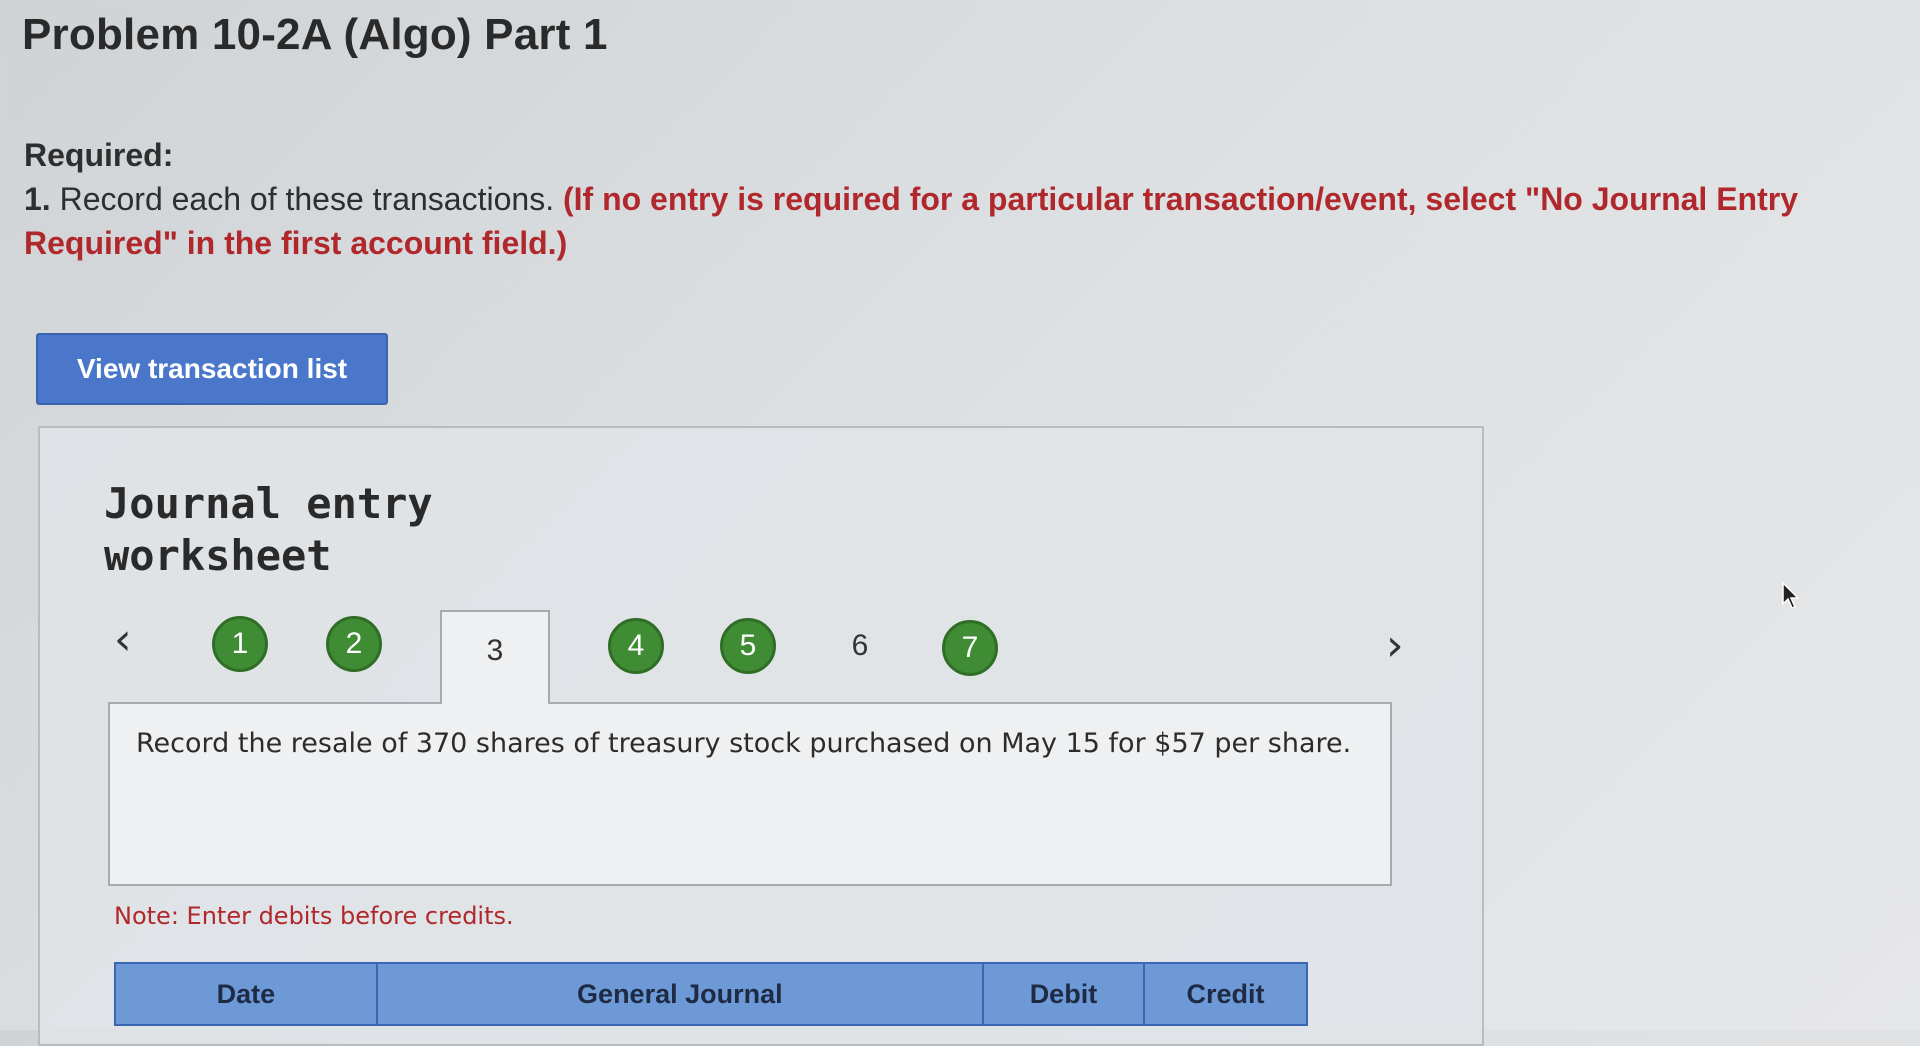 The height and width of the screenshot is (1046, 1920). Describe the element at coordinates (314, 916) in the screenshot. I see `entry-note: Note: Enter debits before credits.` at that location.